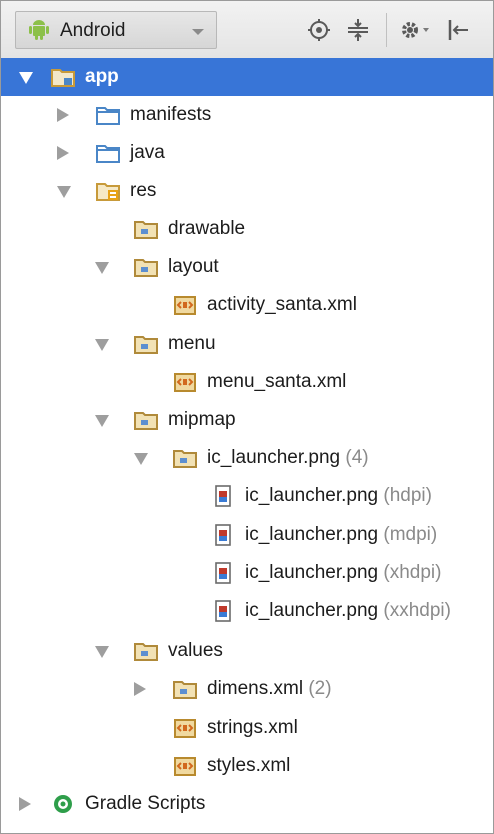  I want to click on node-name: drawable, so click(207, 228).